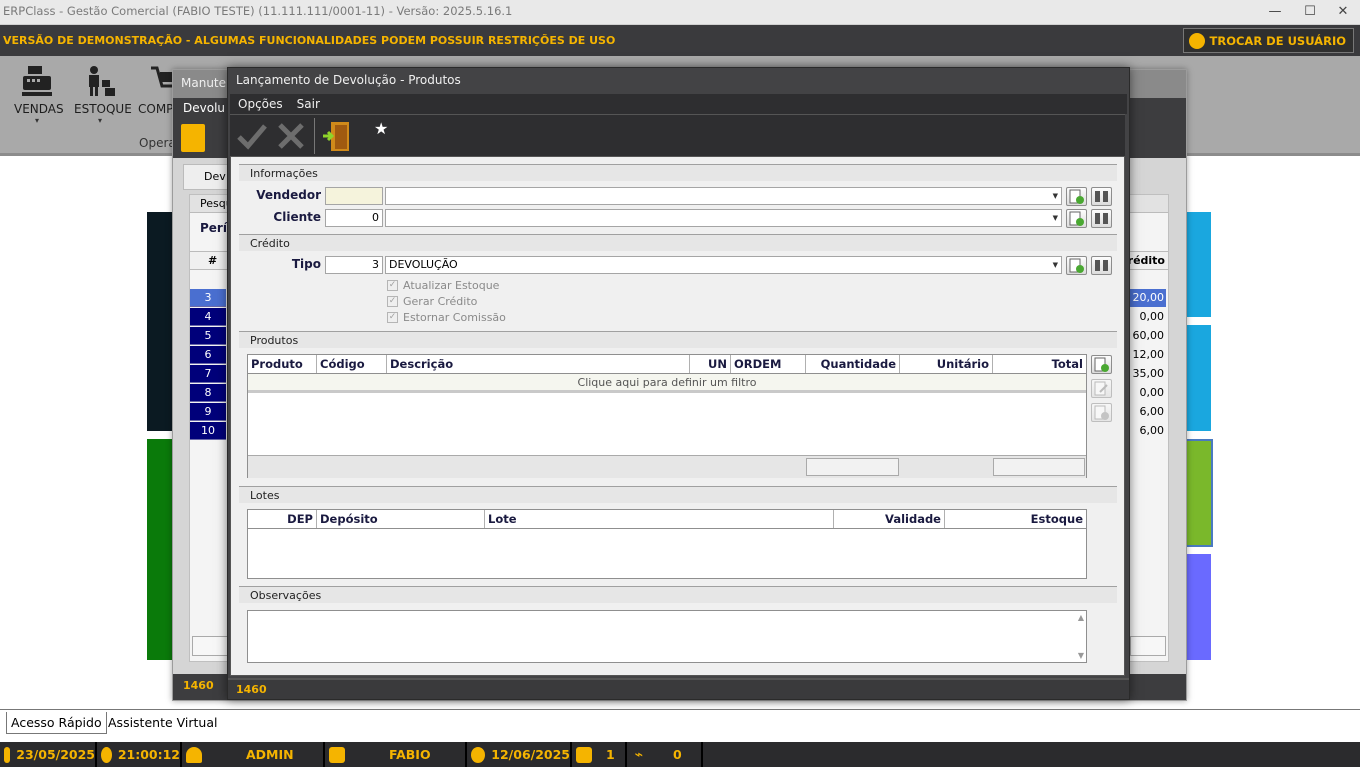  I want to click on users-count-value: 1, so click(610, 754).